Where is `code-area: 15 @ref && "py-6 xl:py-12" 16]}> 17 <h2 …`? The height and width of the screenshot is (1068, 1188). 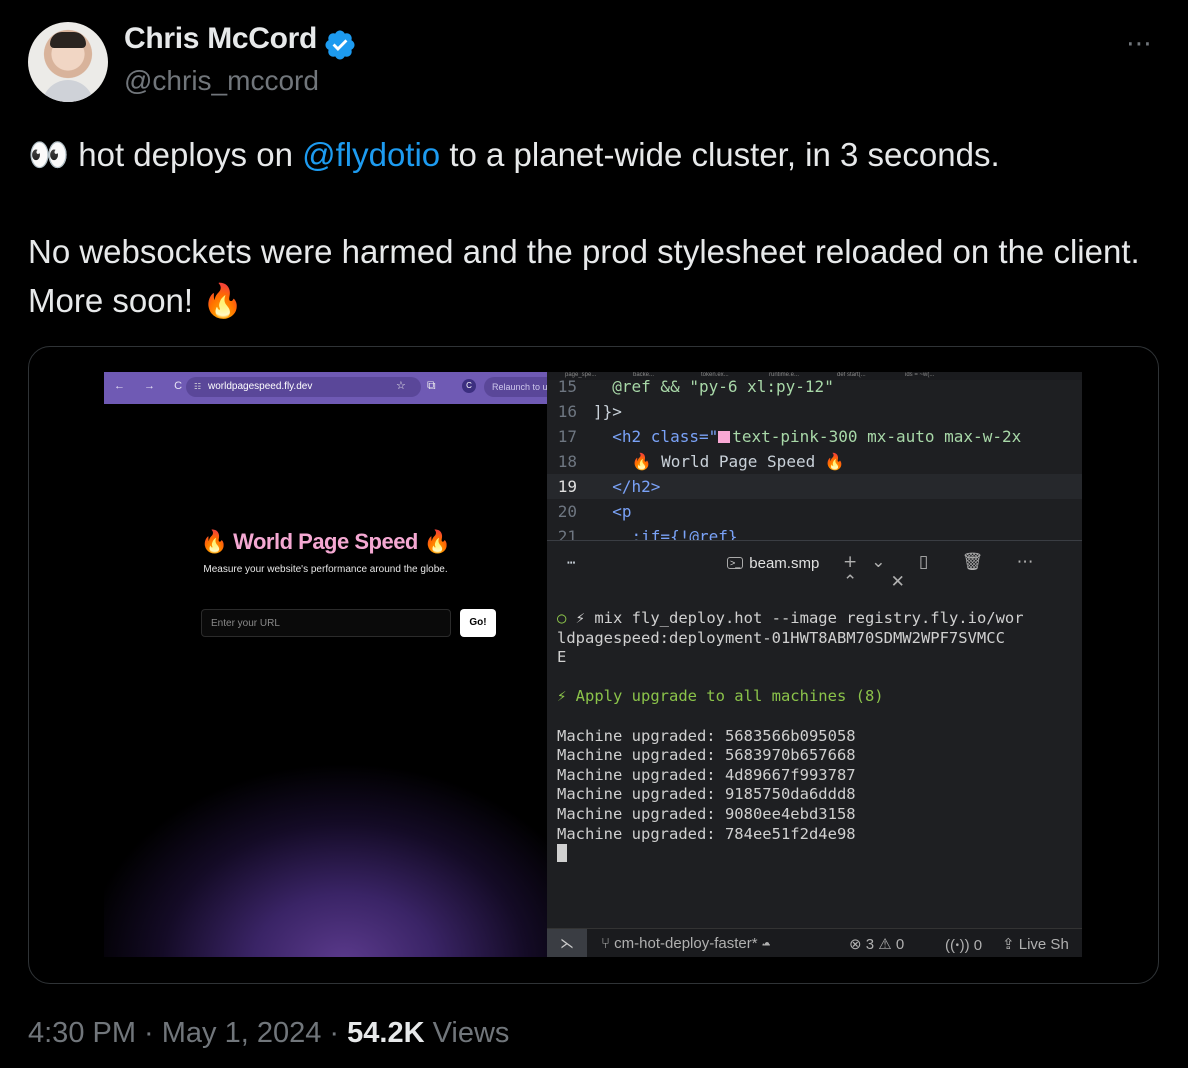
code-area: 15 @ref && "py-6 xl:py-12" 16]}> 17 <h2 … is located at coordinates (814, 461).